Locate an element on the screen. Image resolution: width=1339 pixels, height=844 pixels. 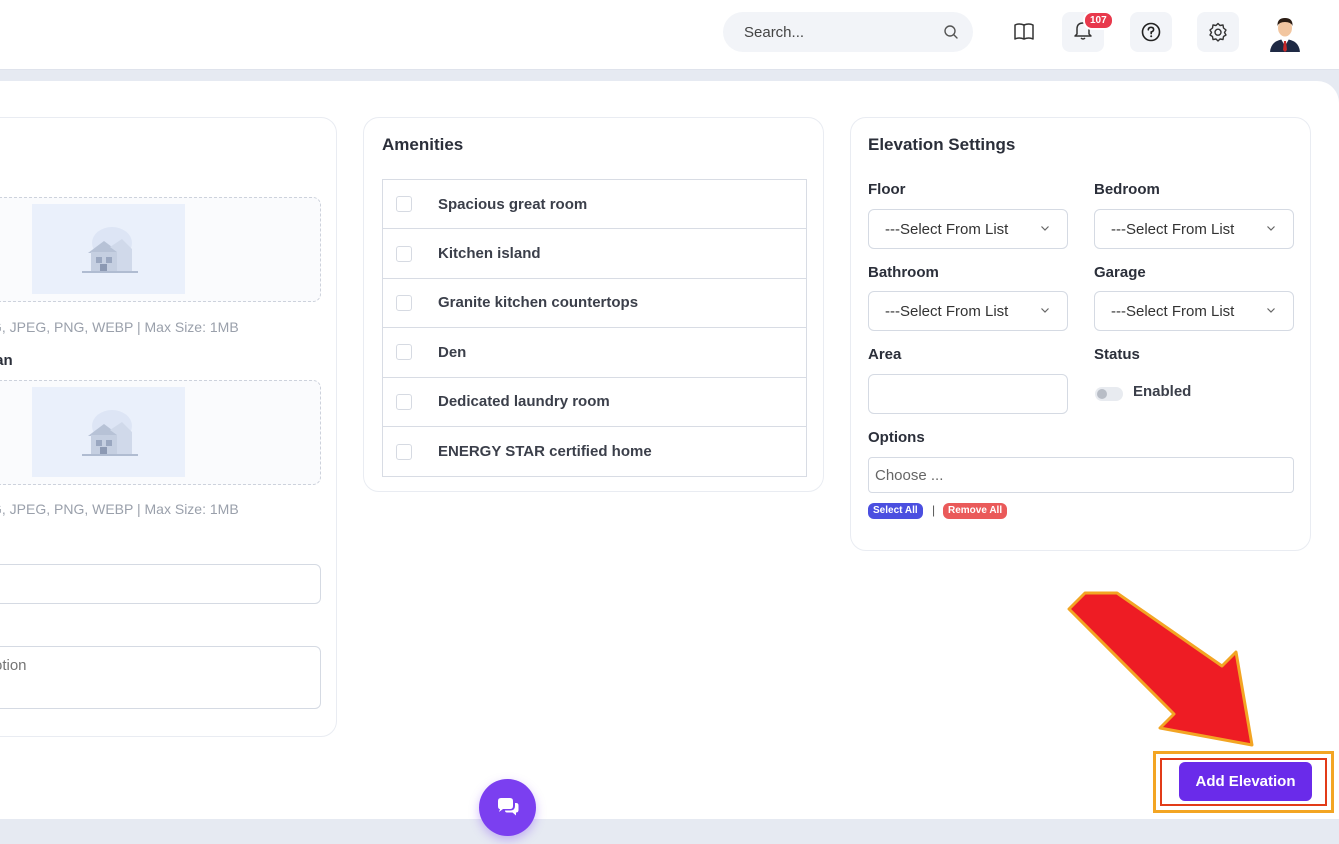
book-icon is located at coordinates (1024, 32).